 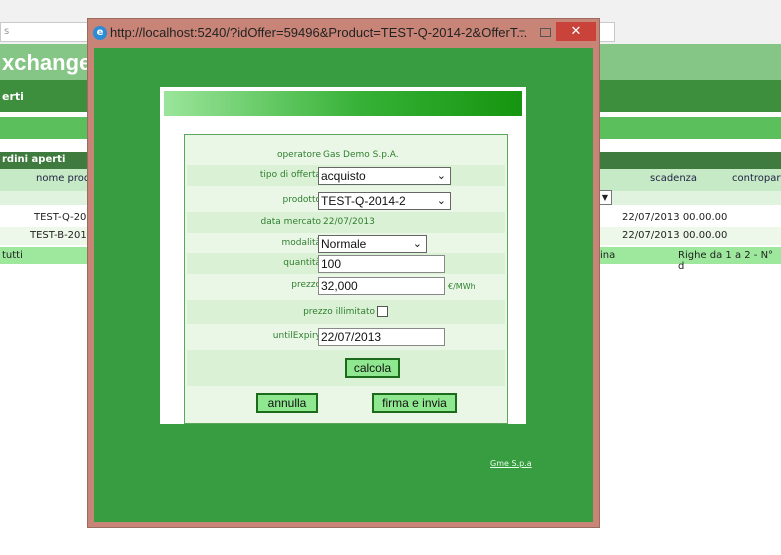 I want to click on column-header-product: nome prod, so click(x=63, y=178).